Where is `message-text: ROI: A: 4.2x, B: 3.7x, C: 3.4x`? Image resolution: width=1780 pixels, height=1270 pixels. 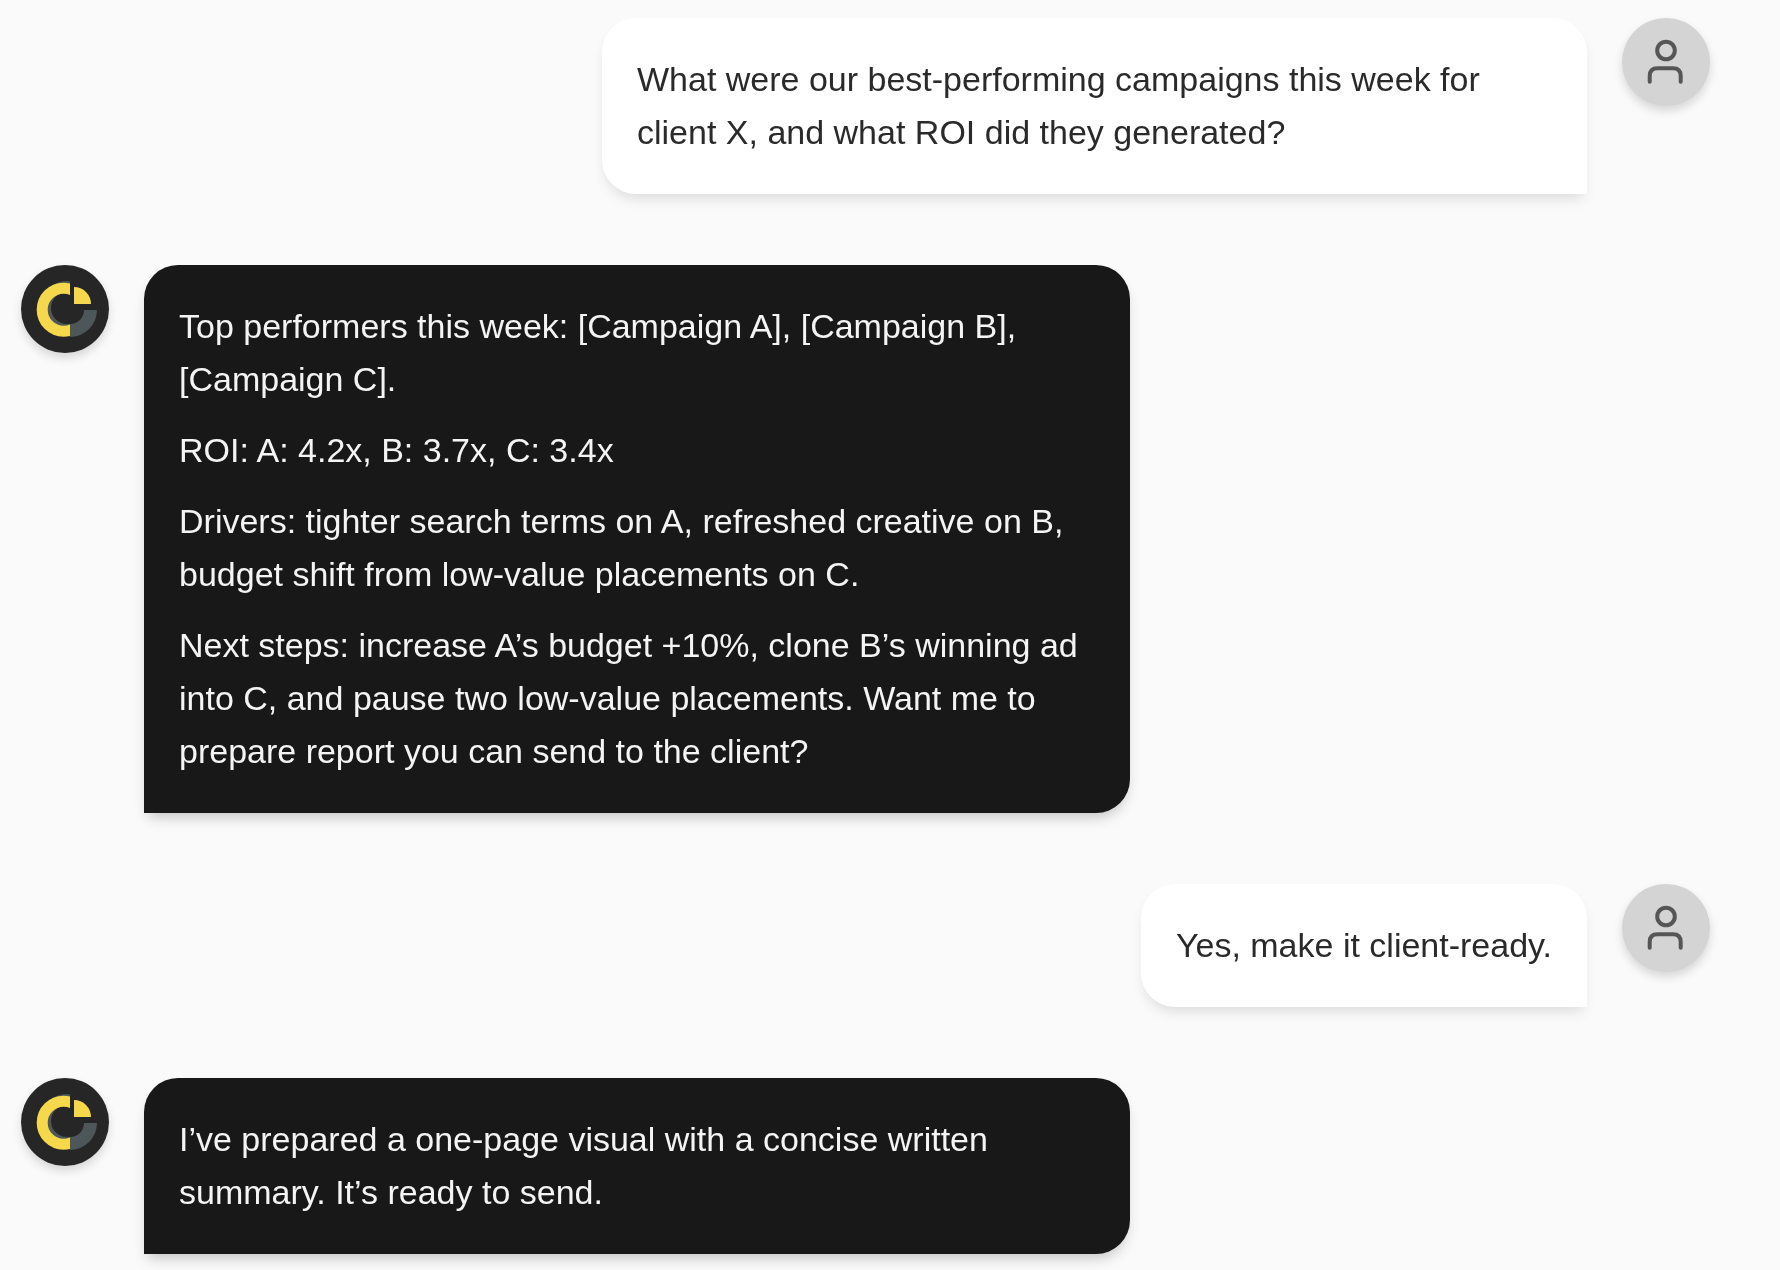 message-text: ROI: A: 4.2x, B: 3.7x, C: 3.4x is located at coordinates (397, 450).